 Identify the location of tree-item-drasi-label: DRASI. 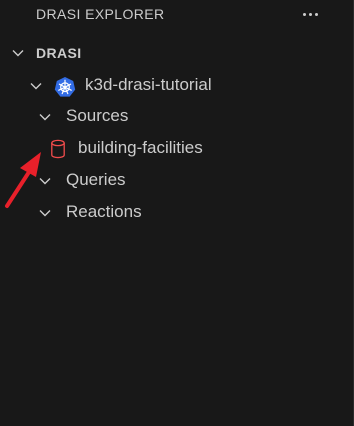
(59, 53).